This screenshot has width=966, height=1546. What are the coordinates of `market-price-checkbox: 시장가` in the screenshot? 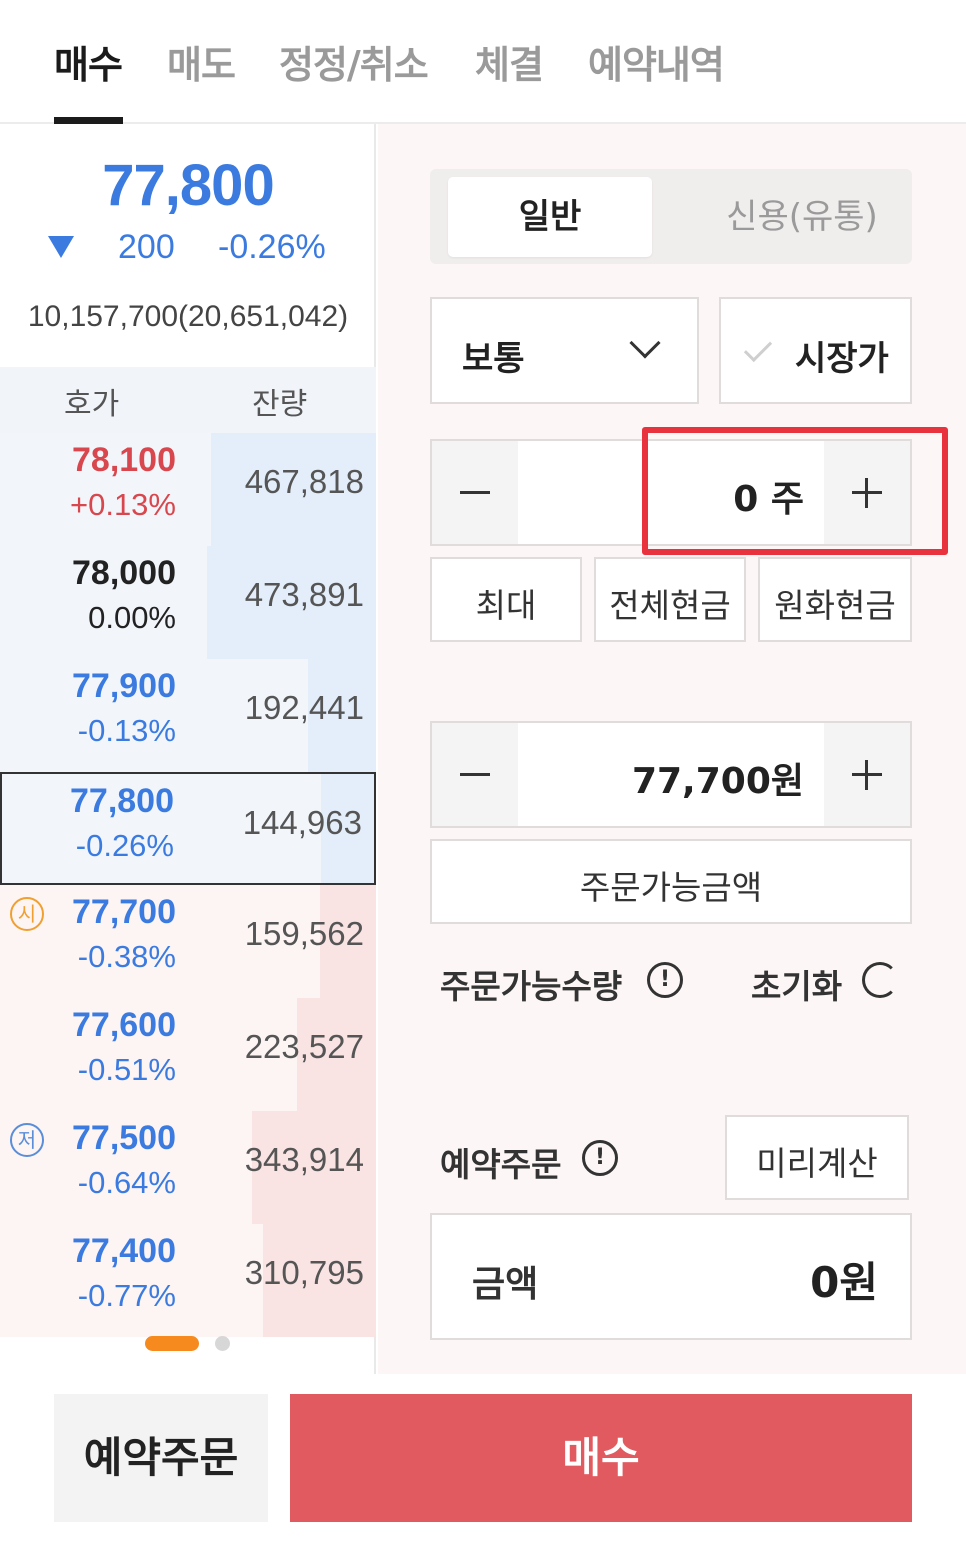 It's located at (815, 350).